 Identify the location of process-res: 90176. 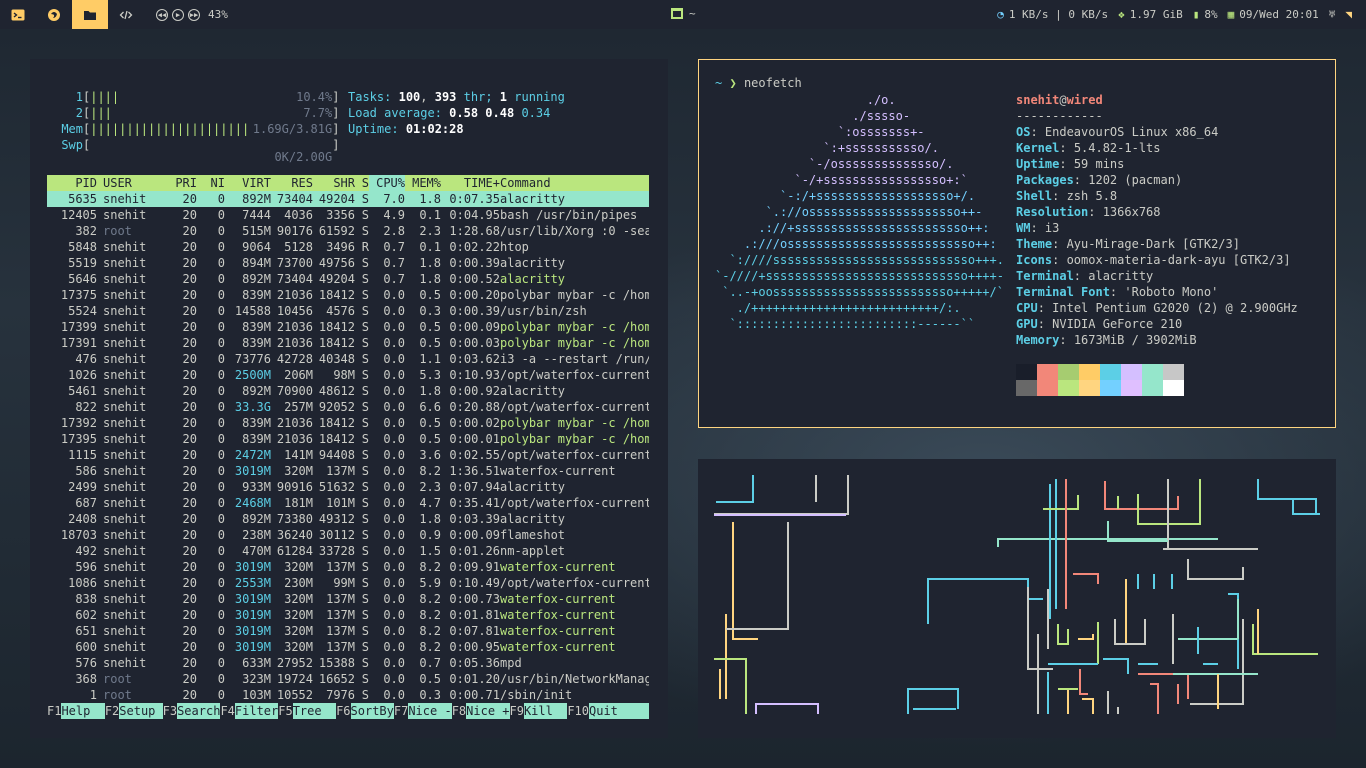
(294, 231).